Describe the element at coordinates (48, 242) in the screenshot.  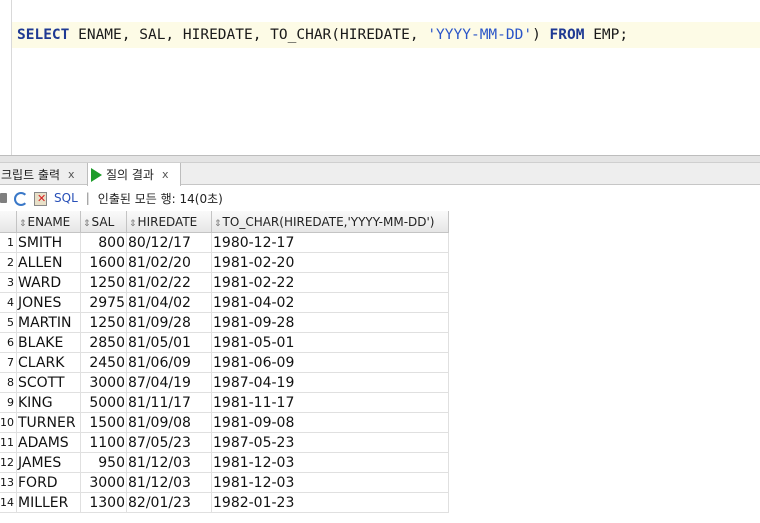
I see `cell-ename: SMITH` at that location.